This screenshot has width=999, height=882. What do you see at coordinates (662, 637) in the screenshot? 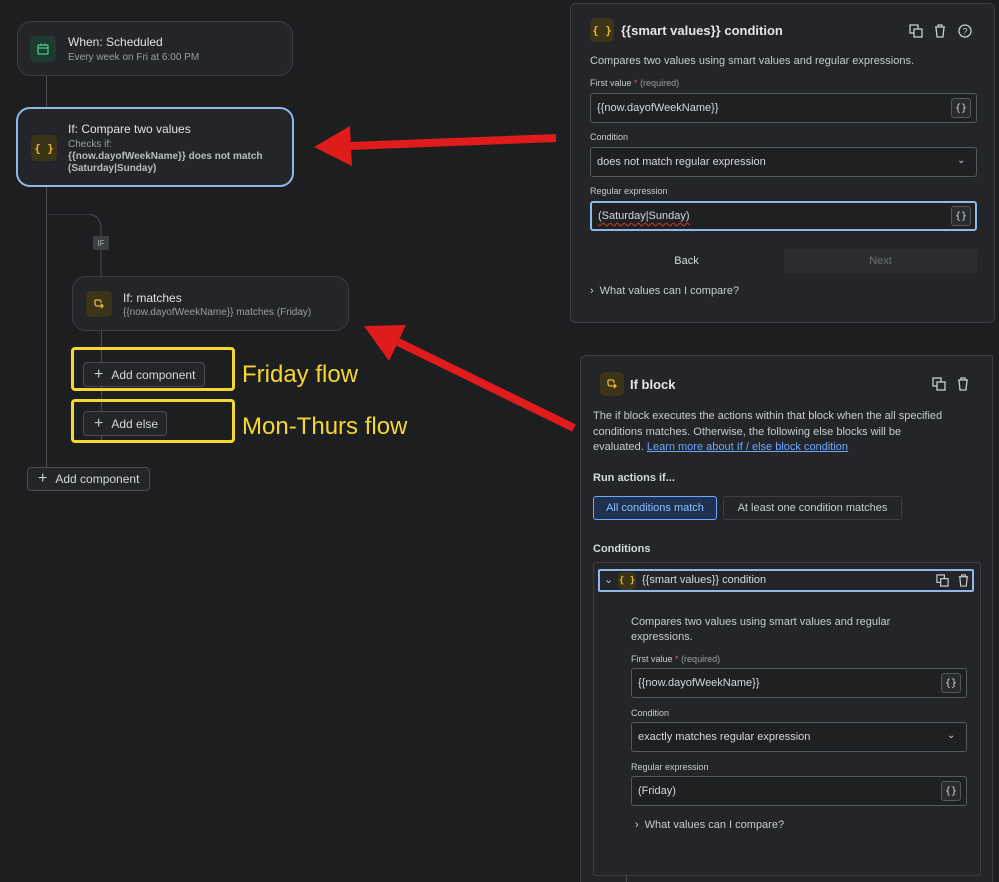
I see `cond-desc-line2: expressions.` at bounding box center [662, 637].